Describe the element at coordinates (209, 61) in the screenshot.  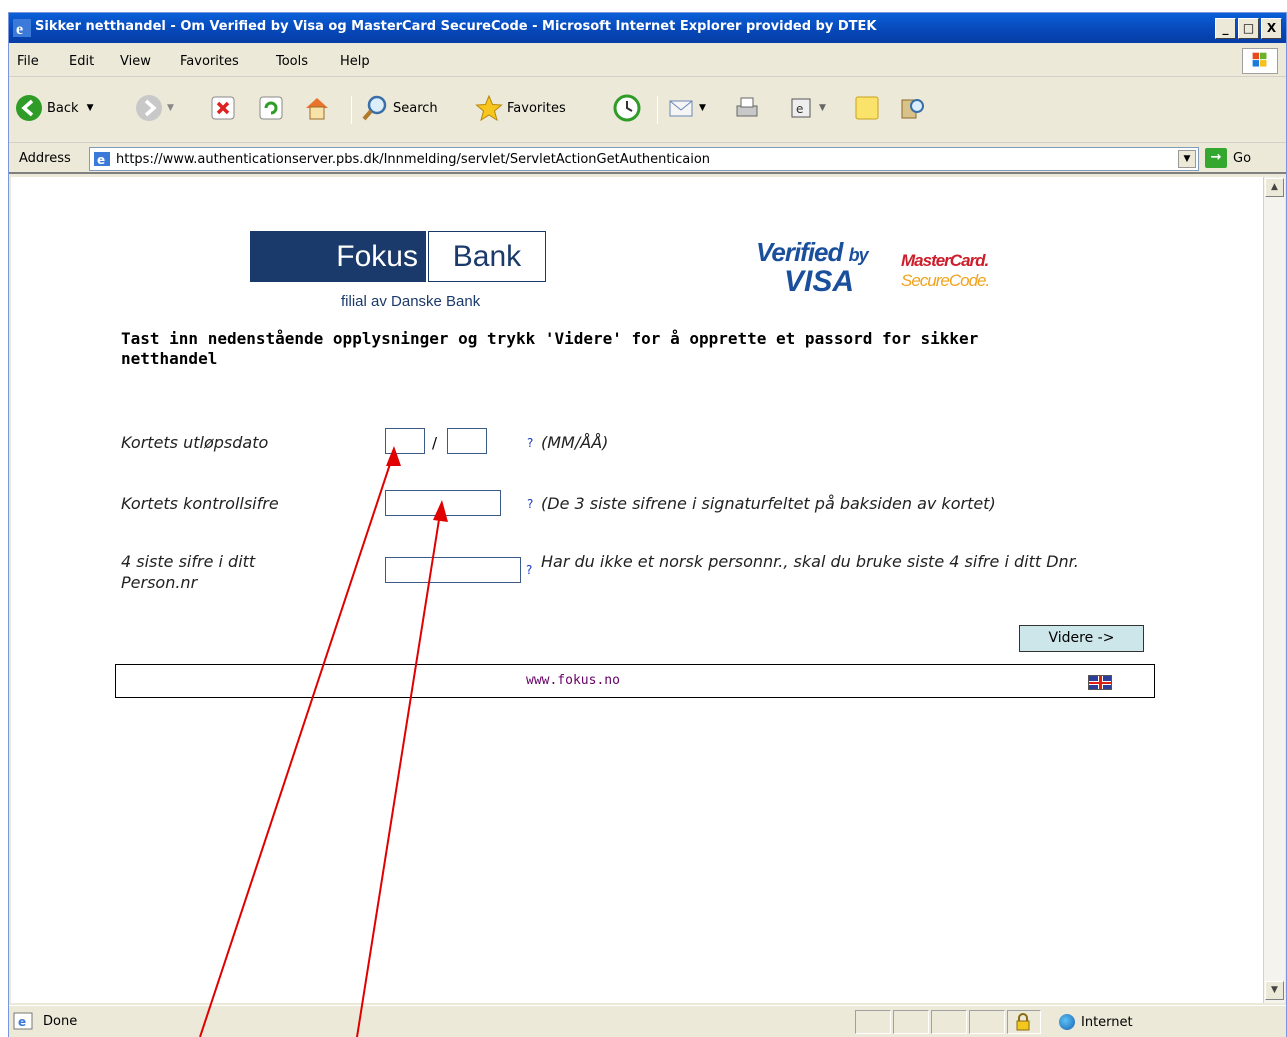
I see `menu-favorites: Favorites` at that location.